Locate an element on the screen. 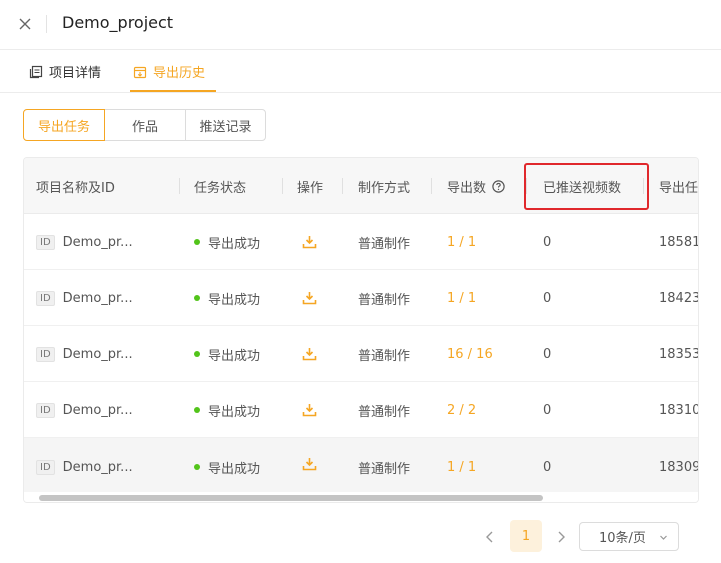 The height and width of the screenshot is (563, 721). tab-export-history: 导出历史 is located at coordinates (169, 71).